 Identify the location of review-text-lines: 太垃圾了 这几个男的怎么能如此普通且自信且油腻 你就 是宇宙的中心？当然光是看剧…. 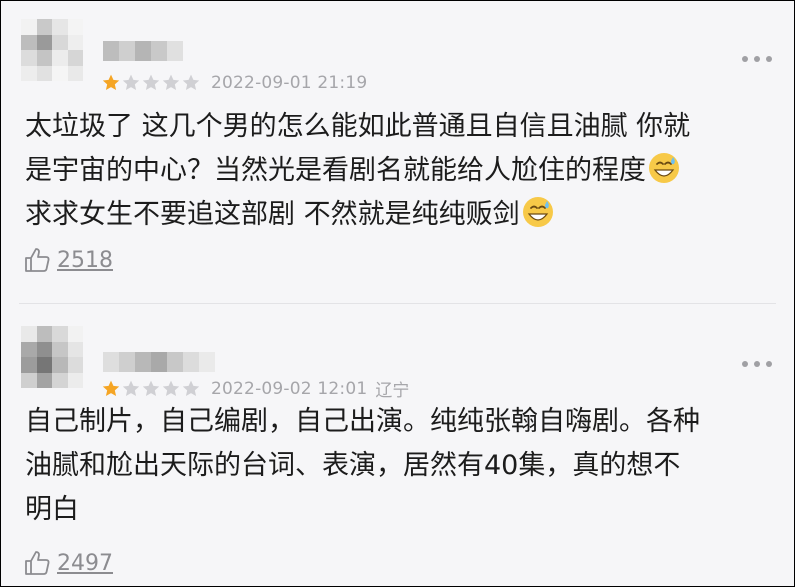
(358, 148).